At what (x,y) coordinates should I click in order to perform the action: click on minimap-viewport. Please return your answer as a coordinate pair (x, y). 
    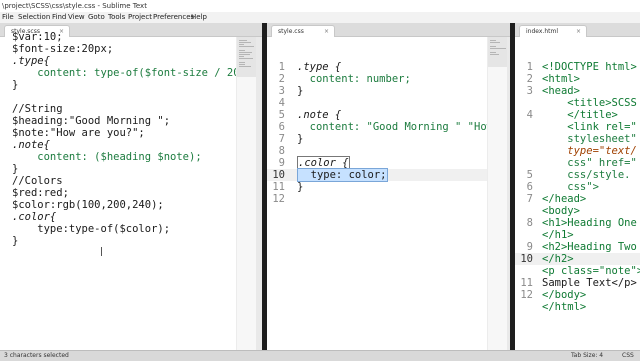
    Looking at the image, I should click on (247, 57).